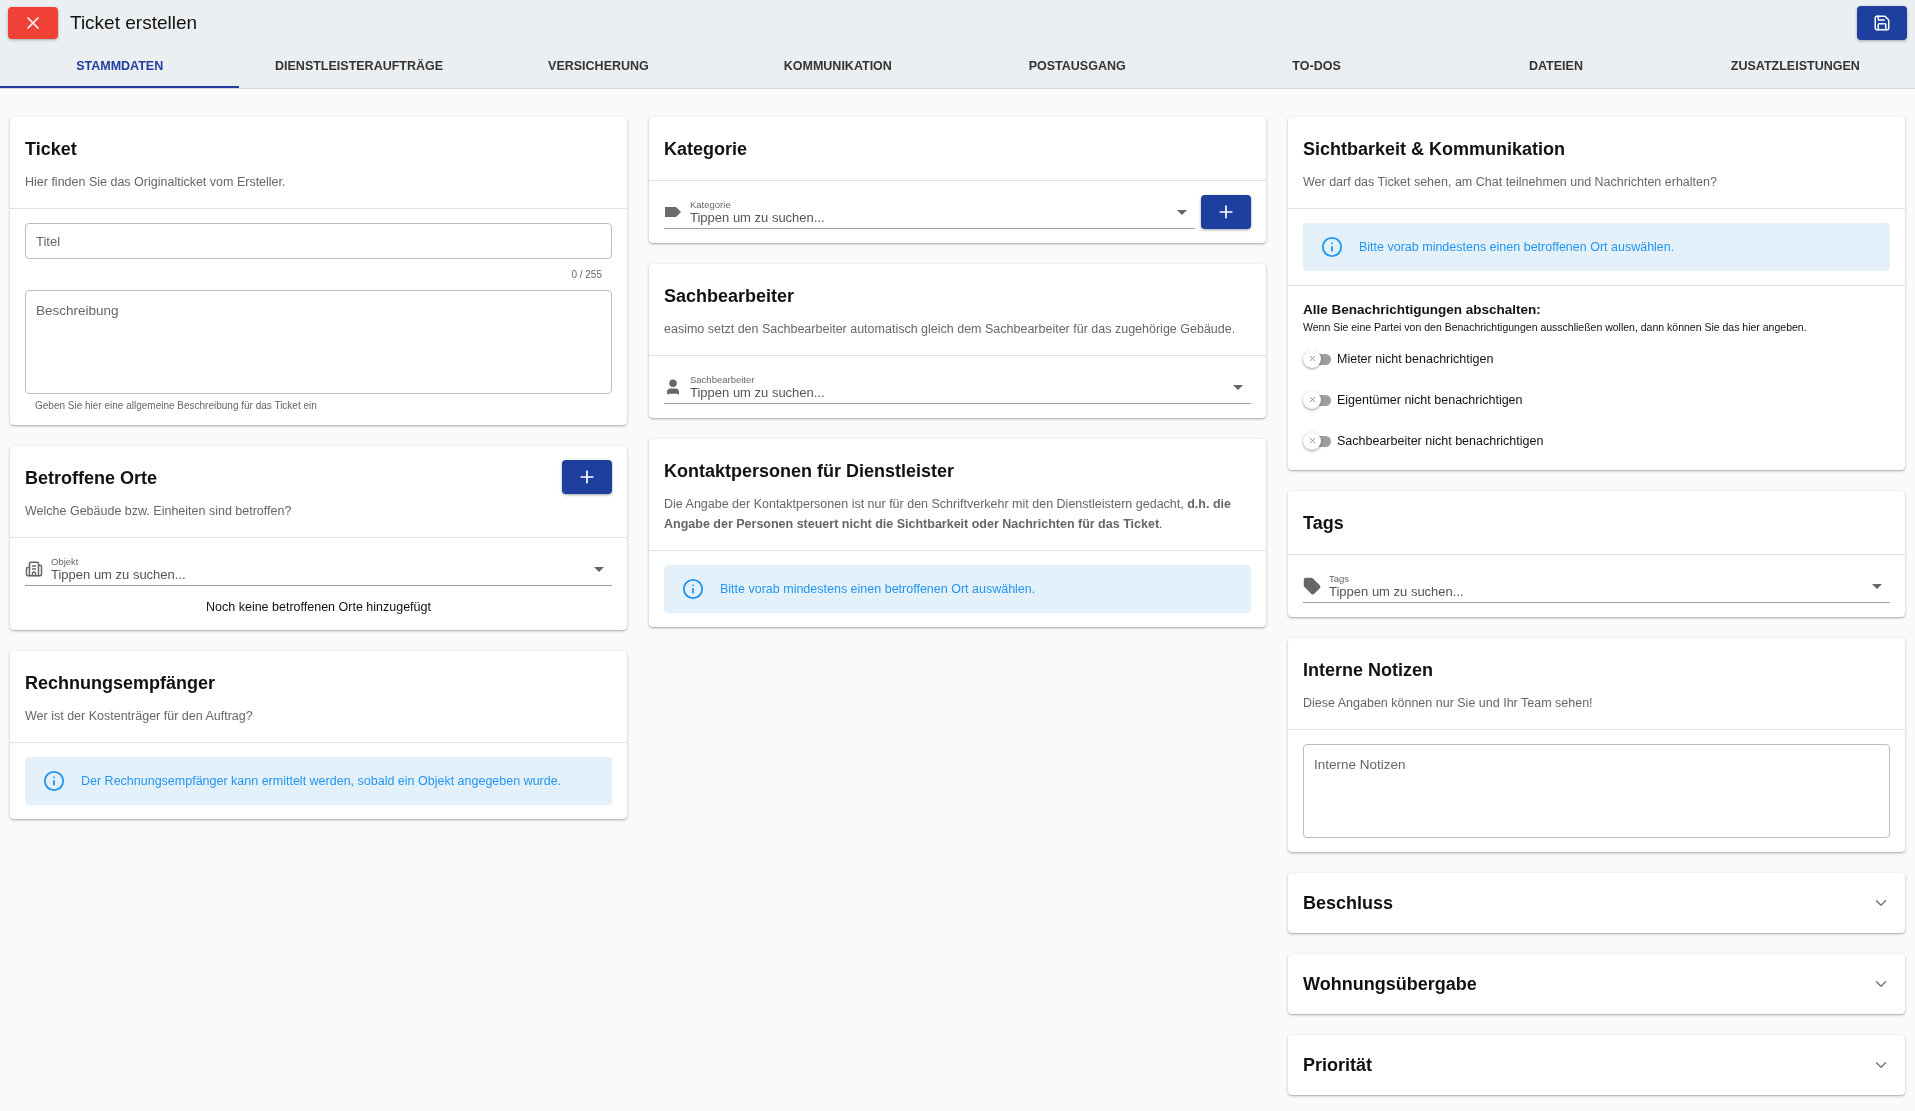 This screenshot has width=1915, height=1111. I want to click on label-icon, so click(673, 212).